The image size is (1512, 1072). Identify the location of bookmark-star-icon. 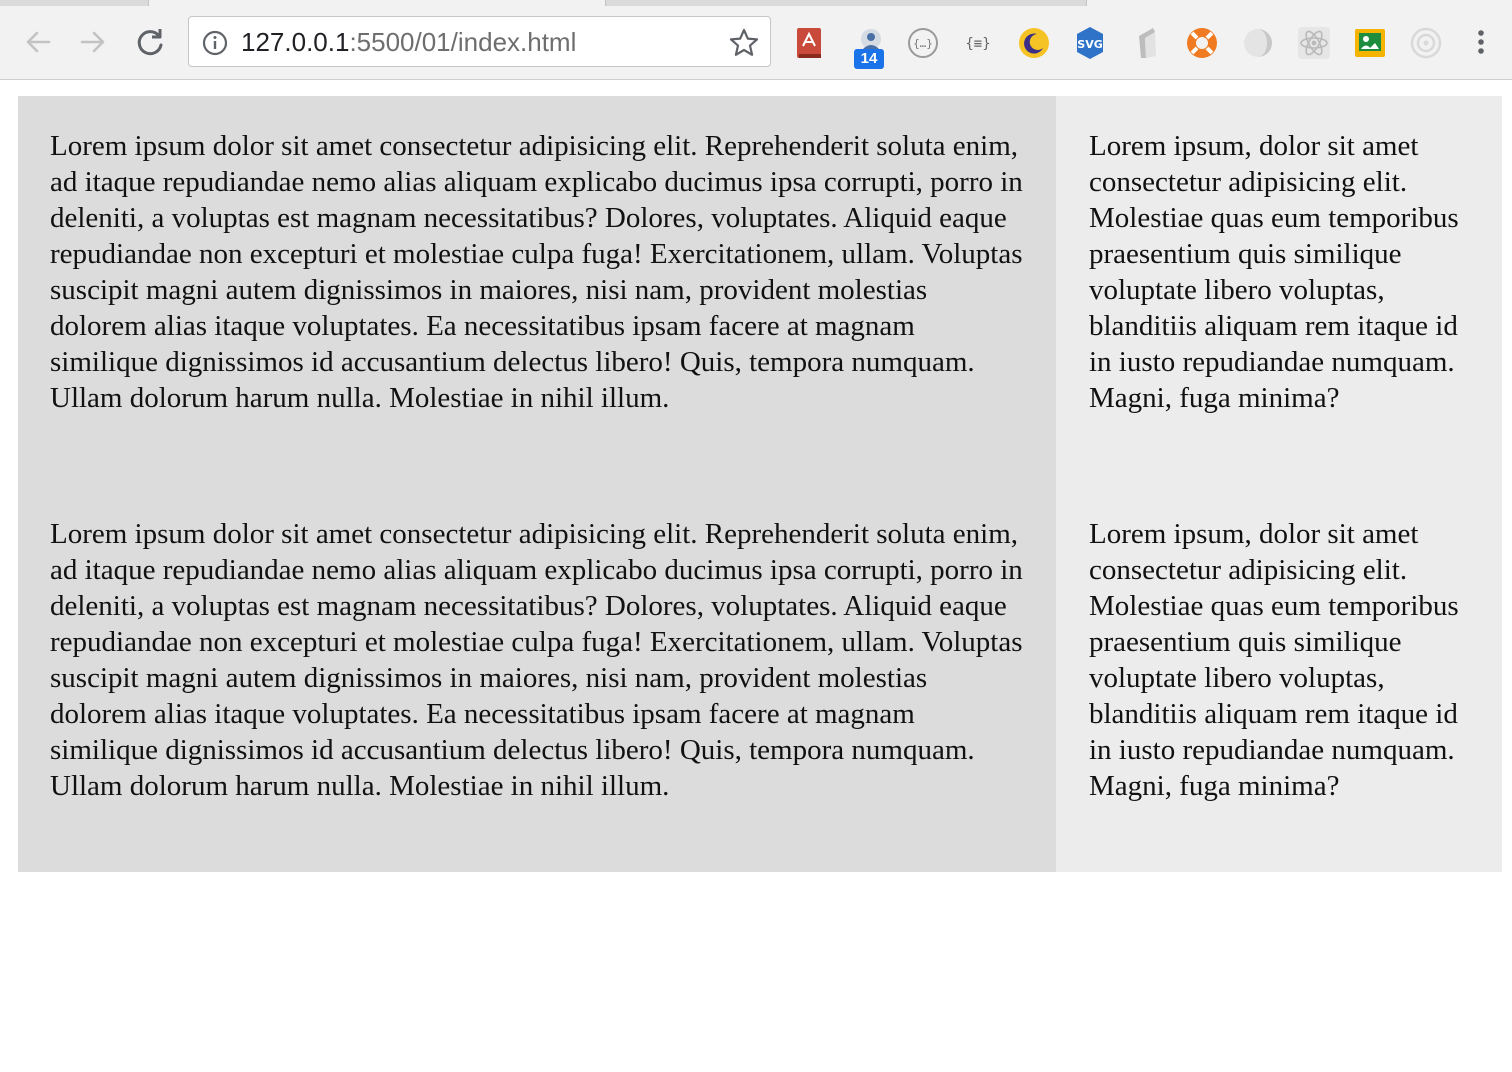
(744, 43).